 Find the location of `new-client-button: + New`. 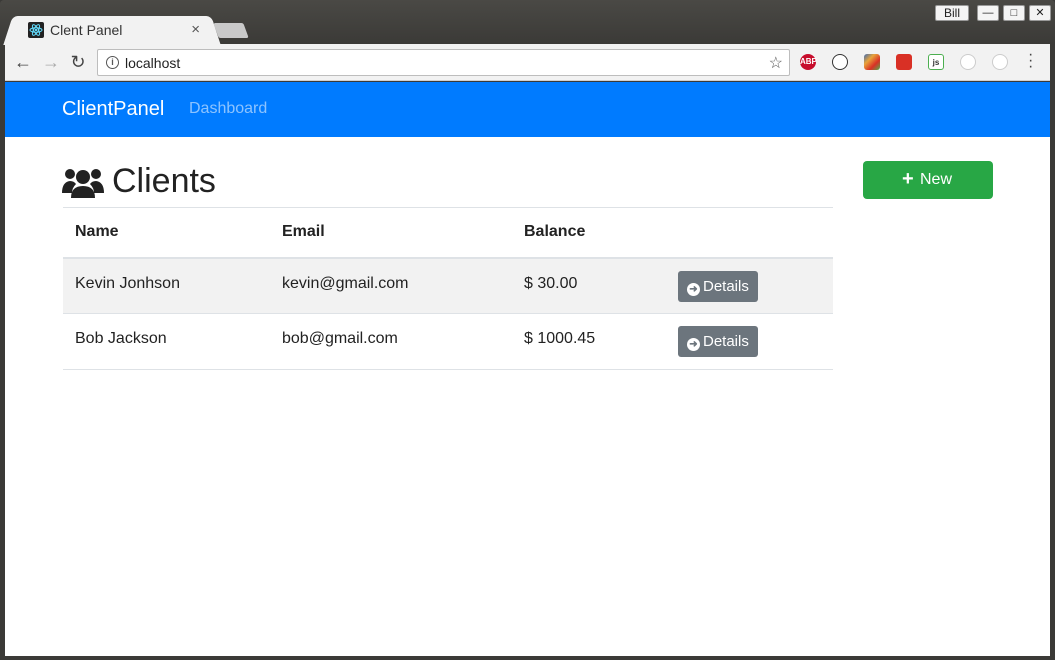

new-client-button: + New is located at coordinates (928, 180).